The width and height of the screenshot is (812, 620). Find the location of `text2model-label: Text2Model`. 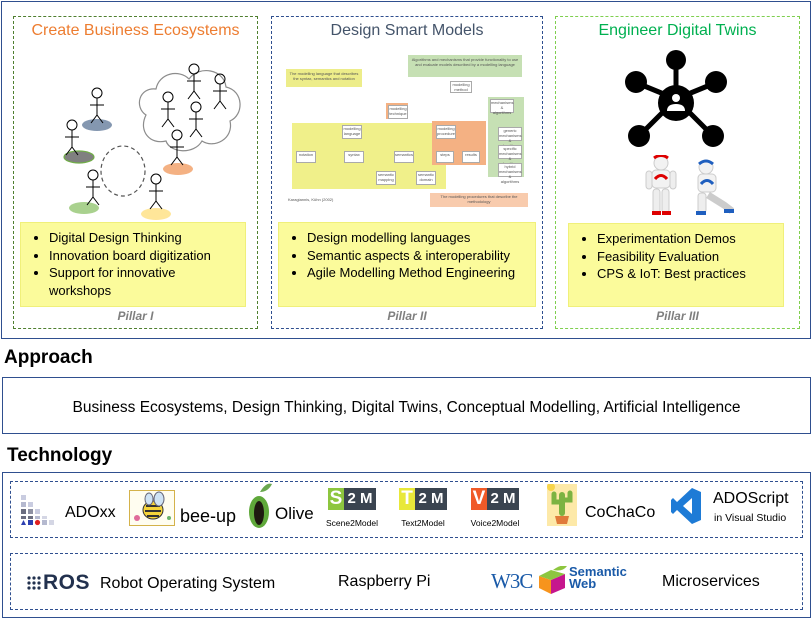

text2model-label: Text2Model is located at coordinates (423, 523).